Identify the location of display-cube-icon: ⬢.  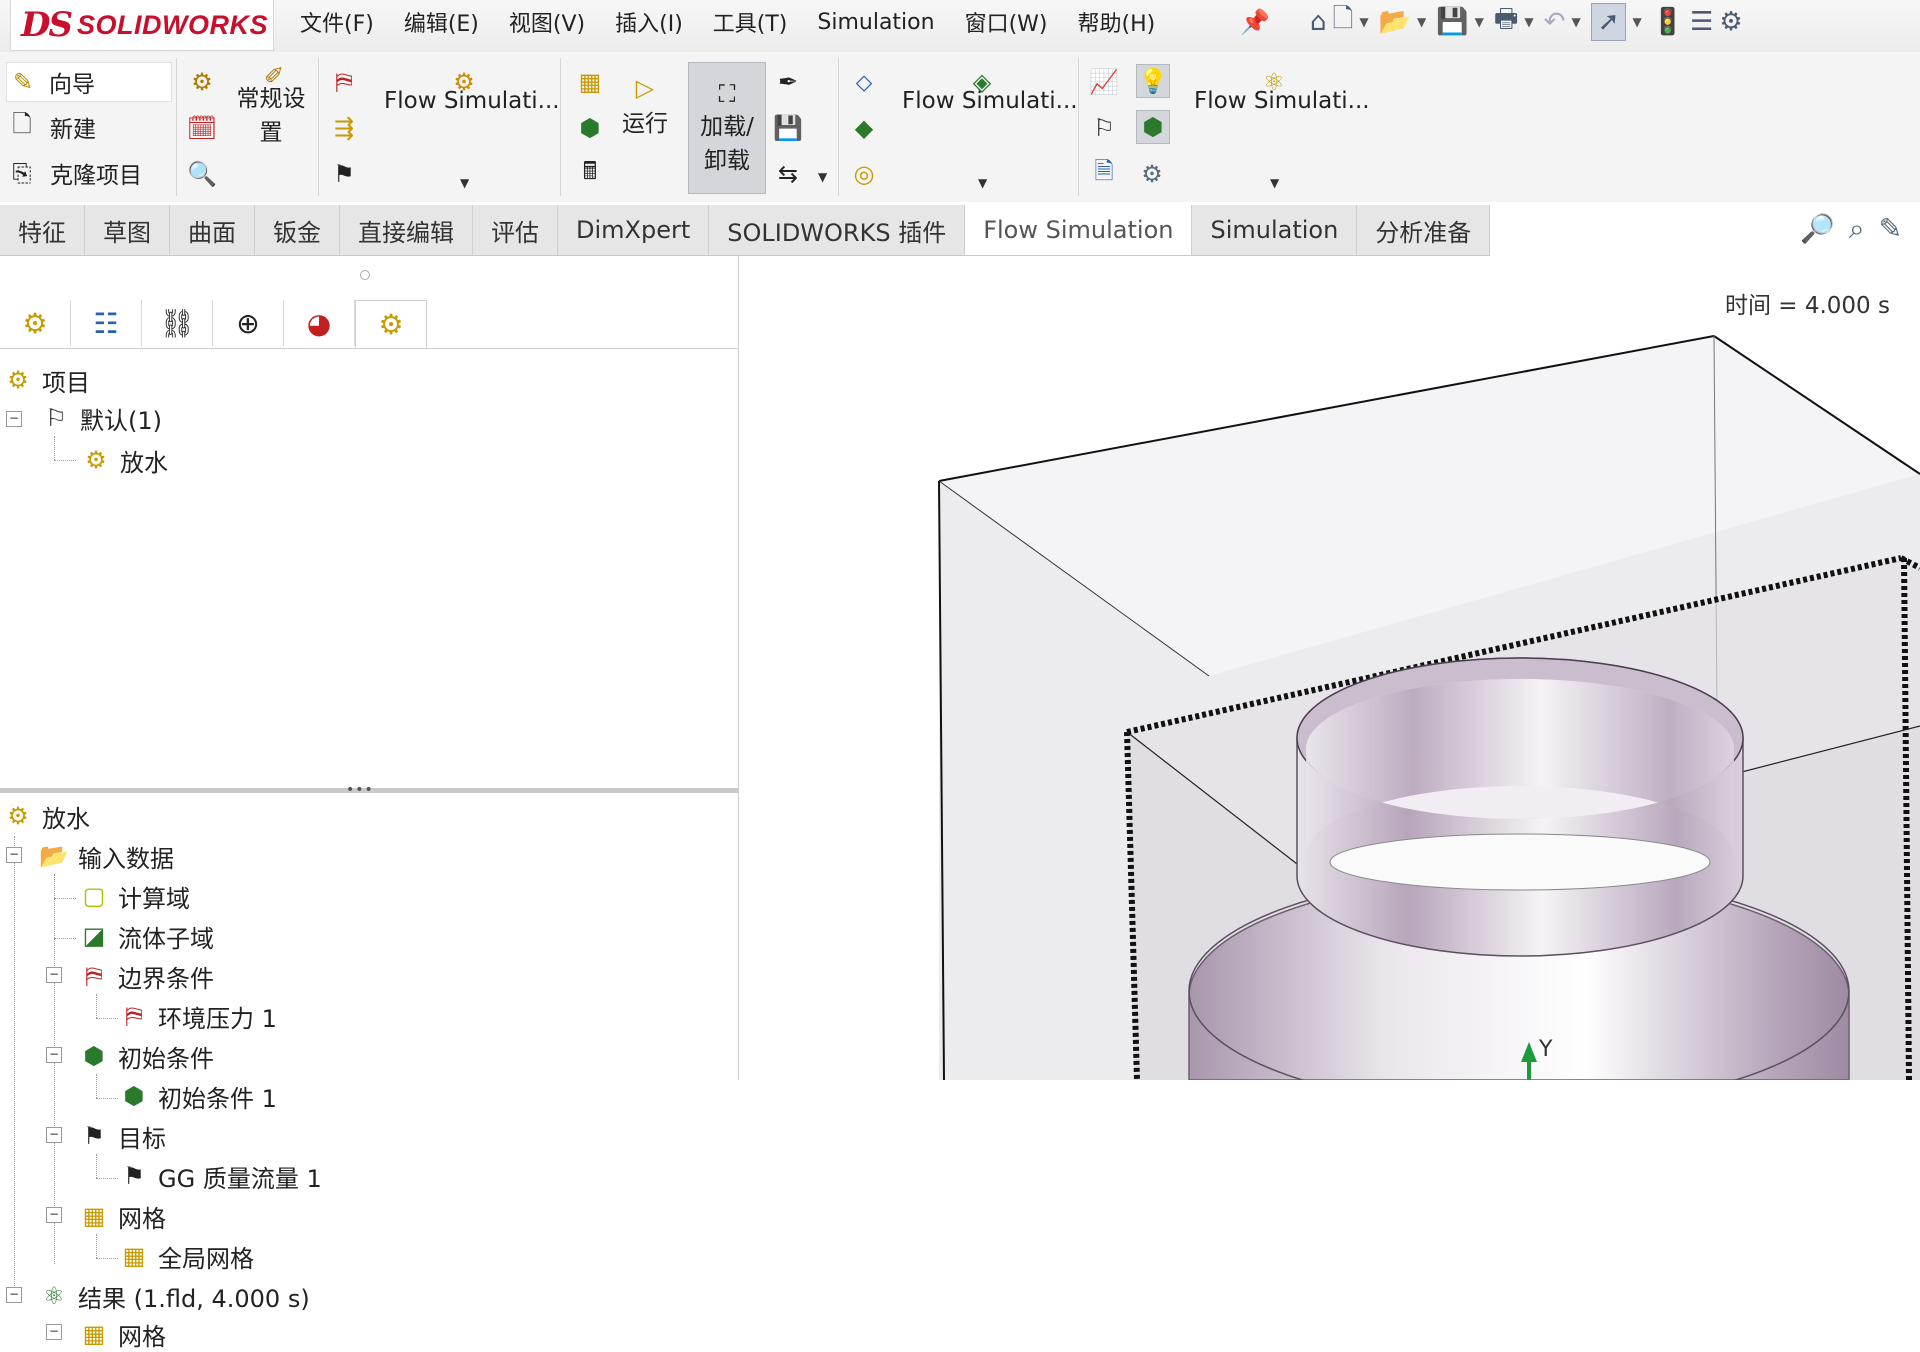
(1153, 127).